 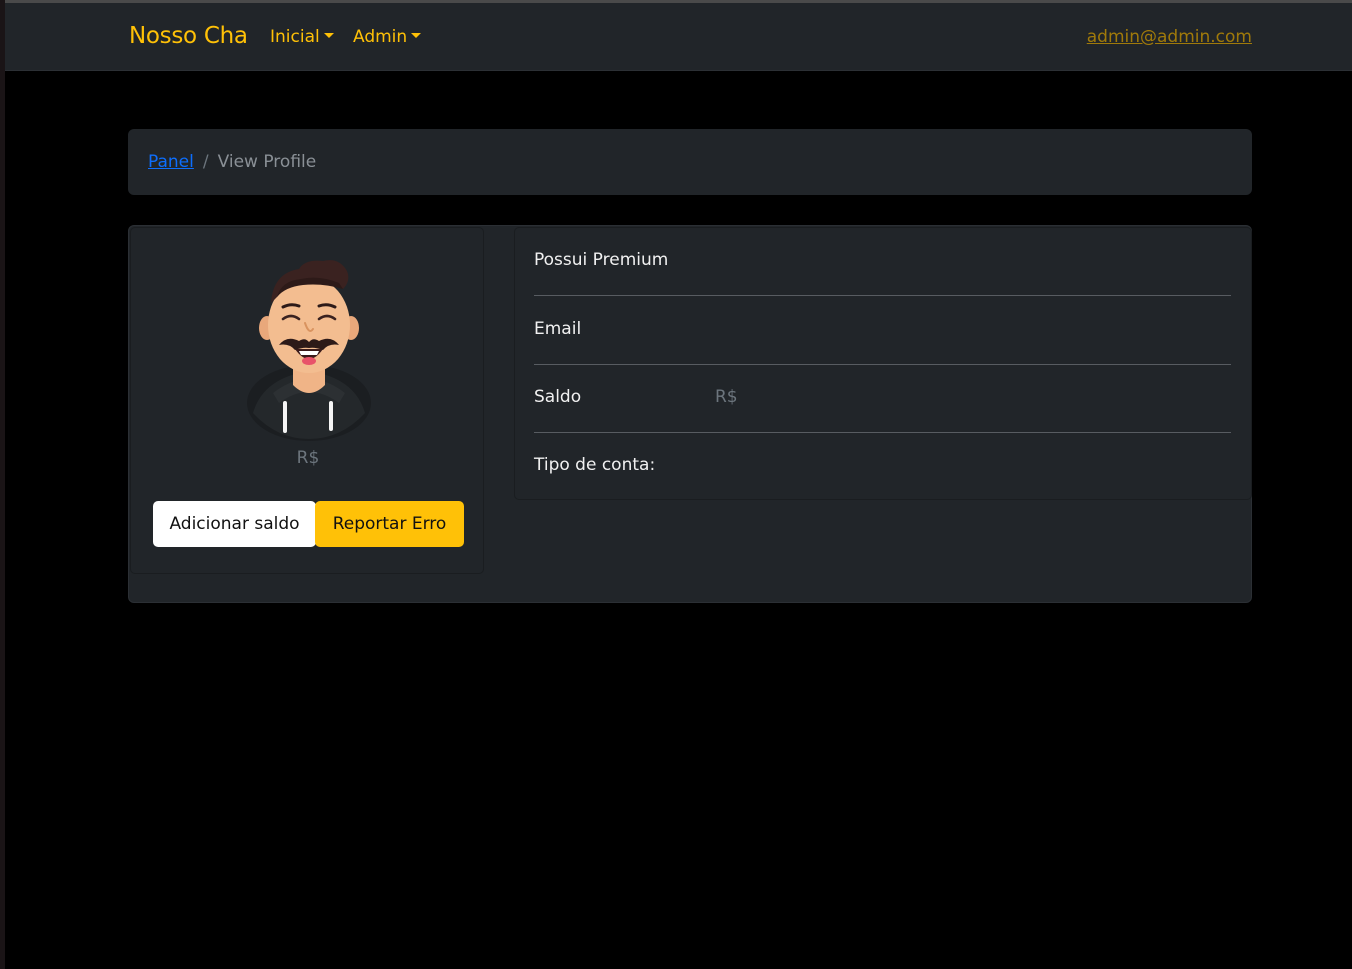 What do you see at coordinates (267, 162) in the screenshot?
I see `breadcrumb-current: View Profile` at bounding box center [267, 162].